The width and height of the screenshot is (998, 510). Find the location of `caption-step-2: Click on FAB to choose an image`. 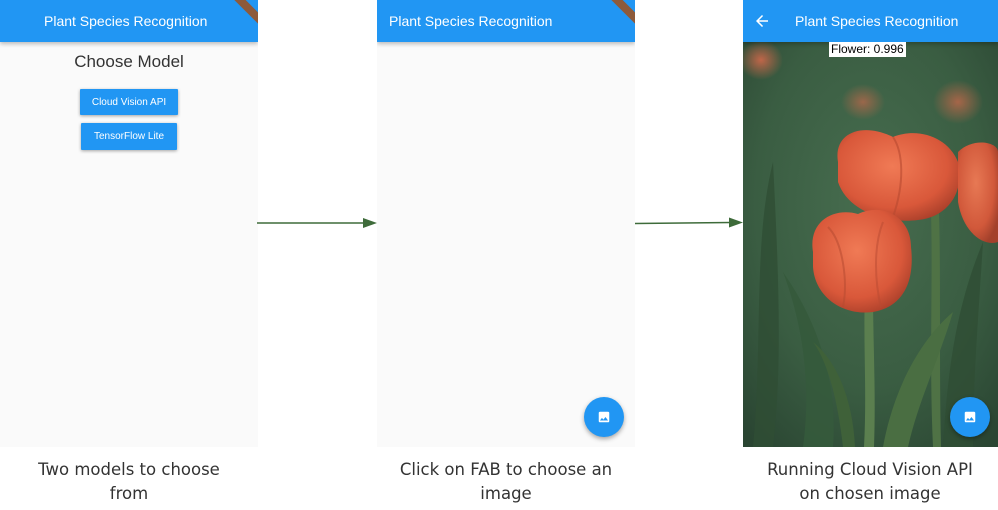

caption-step-2: Click on FAB to choose an image is located at coordinates (506, 481).